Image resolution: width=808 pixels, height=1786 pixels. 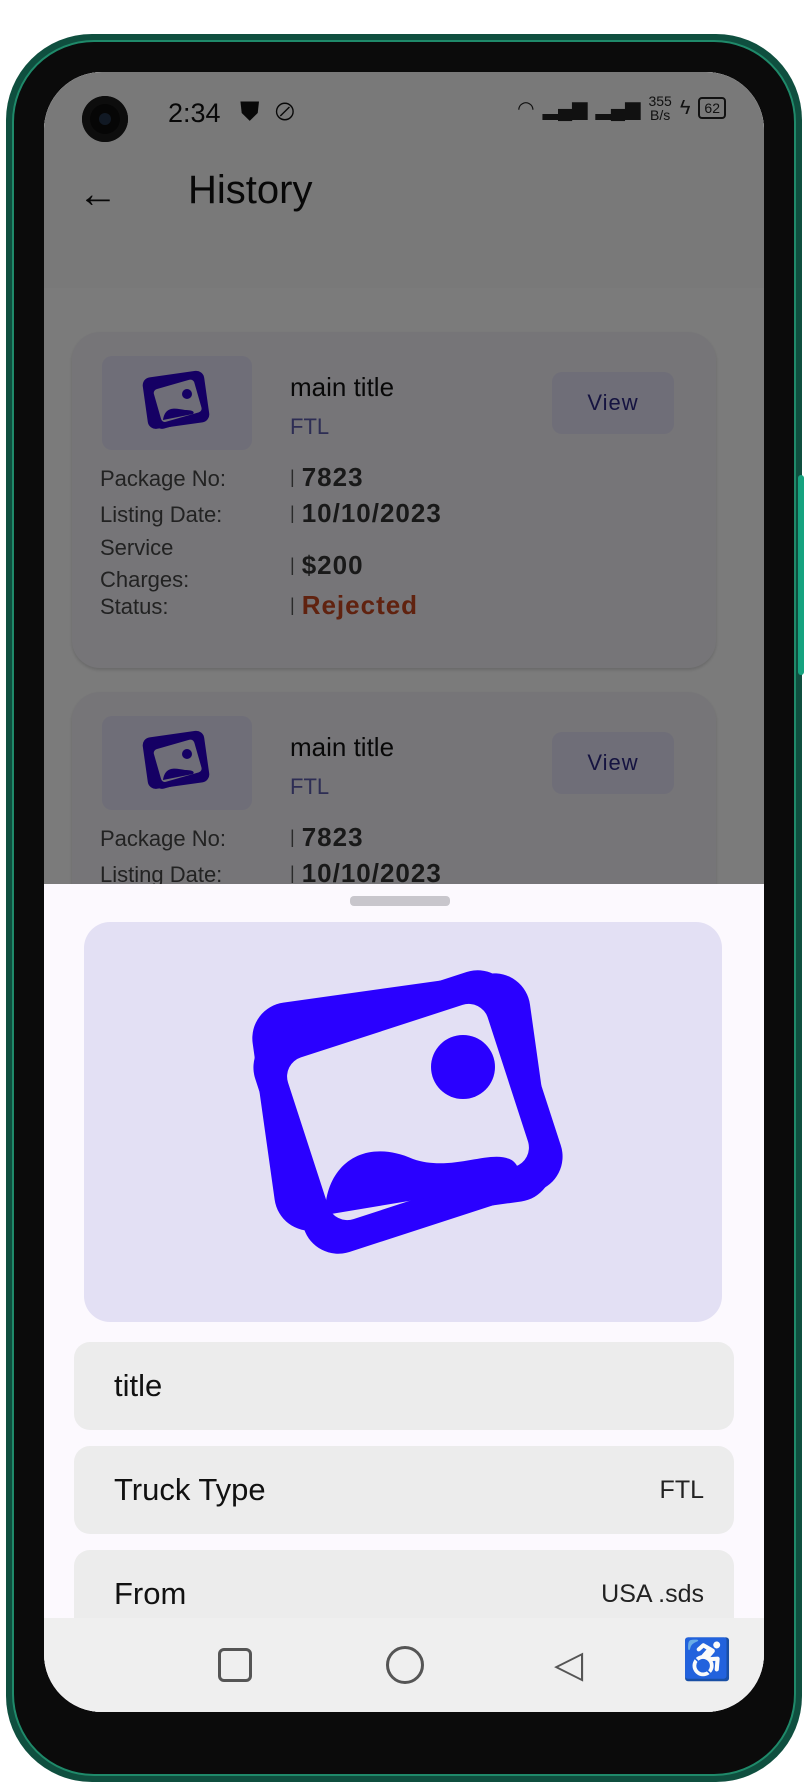 What do you see at coordinates (652, 1594) in the screenshot?
I see `from-value: USA .sds` at bounding box center [652, 1594].